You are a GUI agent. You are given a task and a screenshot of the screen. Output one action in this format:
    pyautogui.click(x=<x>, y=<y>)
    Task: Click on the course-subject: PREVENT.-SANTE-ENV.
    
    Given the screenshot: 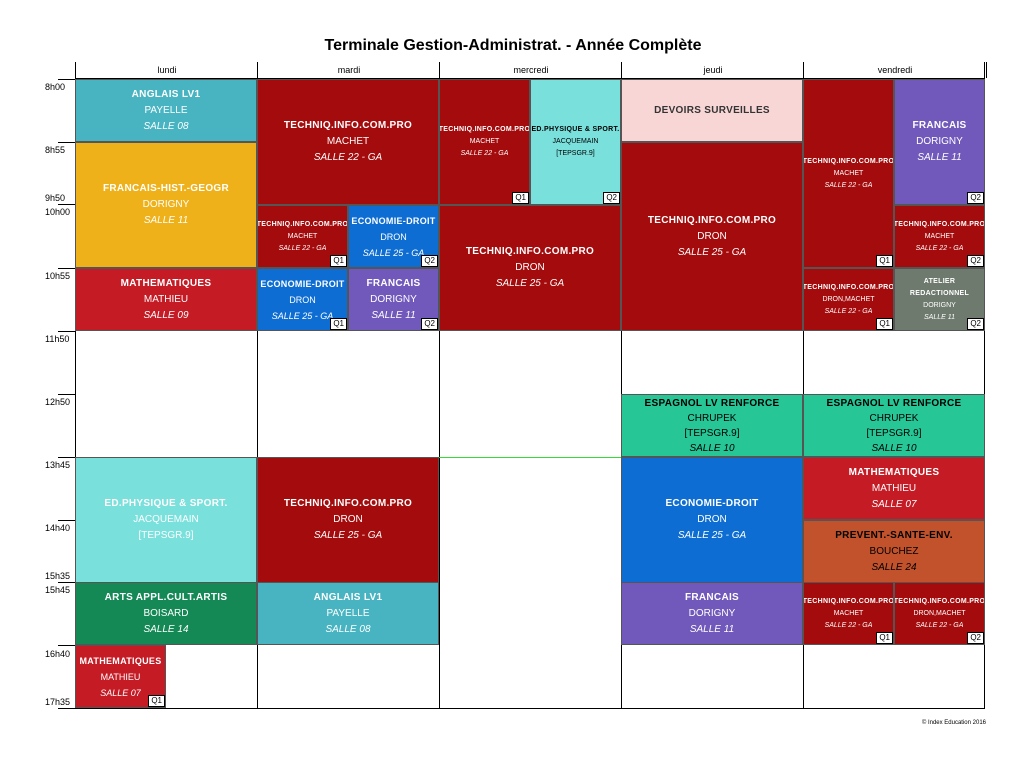 What is the action you would take?
    pyautogui.click(x=894, y=535)
    